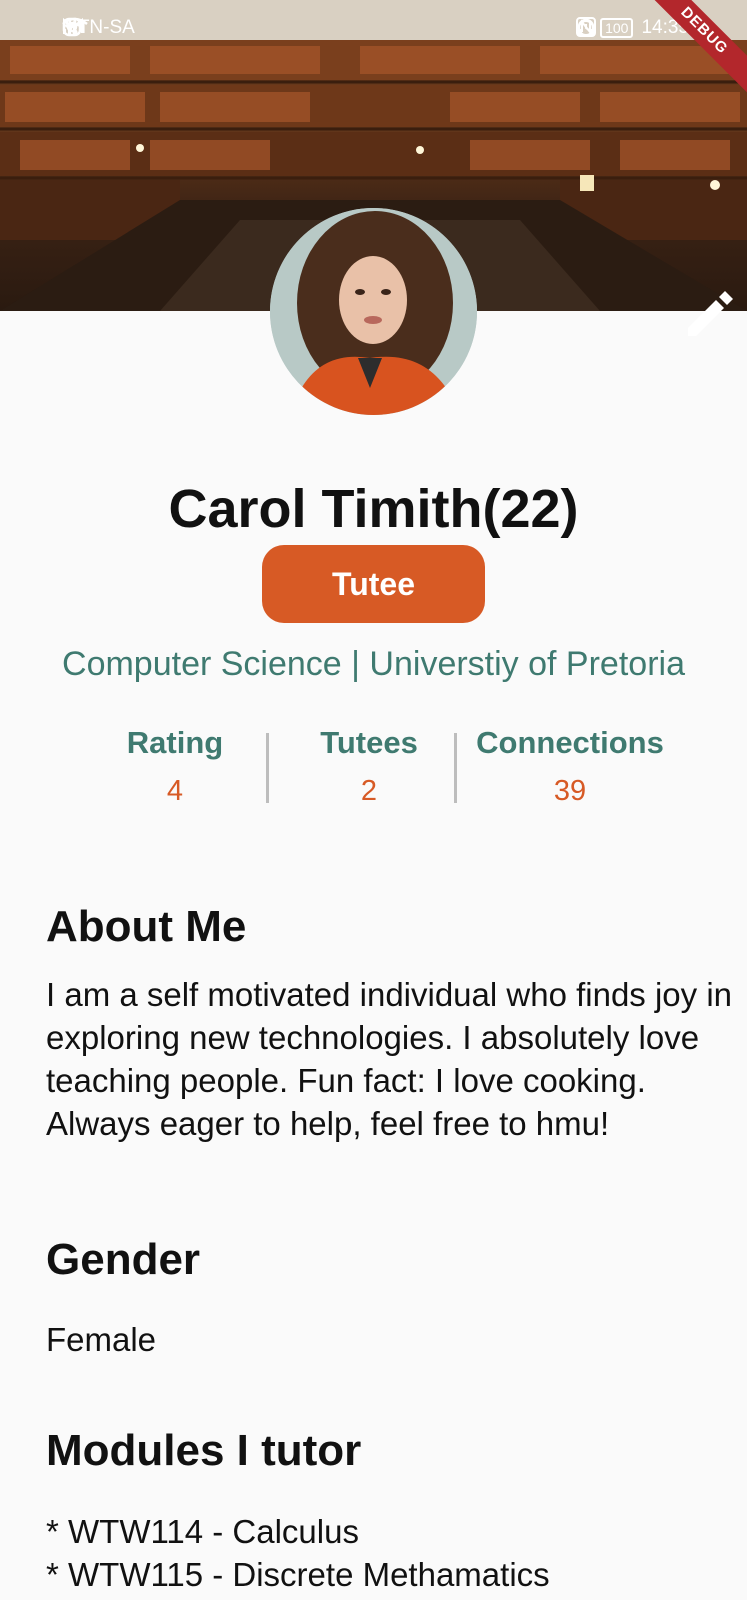 Image resolution: width=747 pixels, height=1600 pixels. What do you see at coordinates (617, 28) in the screenshot?
I see `battery-indicator: 100` at bounding box center [617, 28].